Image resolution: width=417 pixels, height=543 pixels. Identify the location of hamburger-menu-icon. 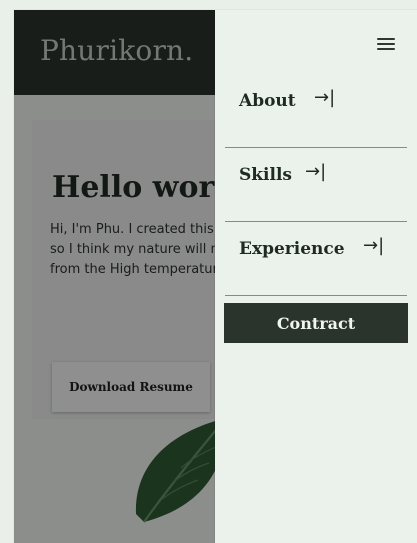
(386, 44).